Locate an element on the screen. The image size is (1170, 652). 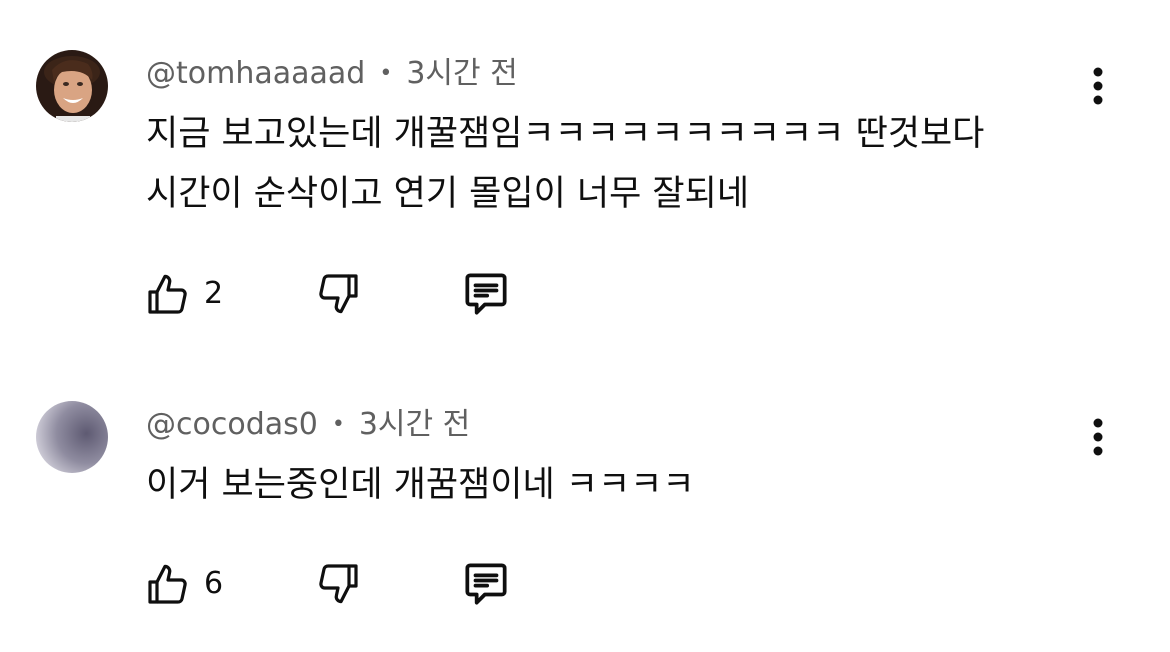
comment-meta: @tomhaaaaad • 3시간 전 is located at coordinates (332, 74).